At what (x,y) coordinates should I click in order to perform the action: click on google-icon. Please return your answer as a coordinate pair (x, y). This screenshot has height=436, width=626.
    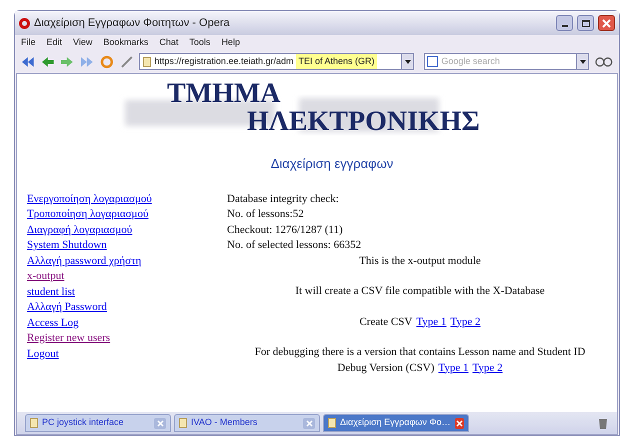
    Looking at the image, I should click on (432, 61).